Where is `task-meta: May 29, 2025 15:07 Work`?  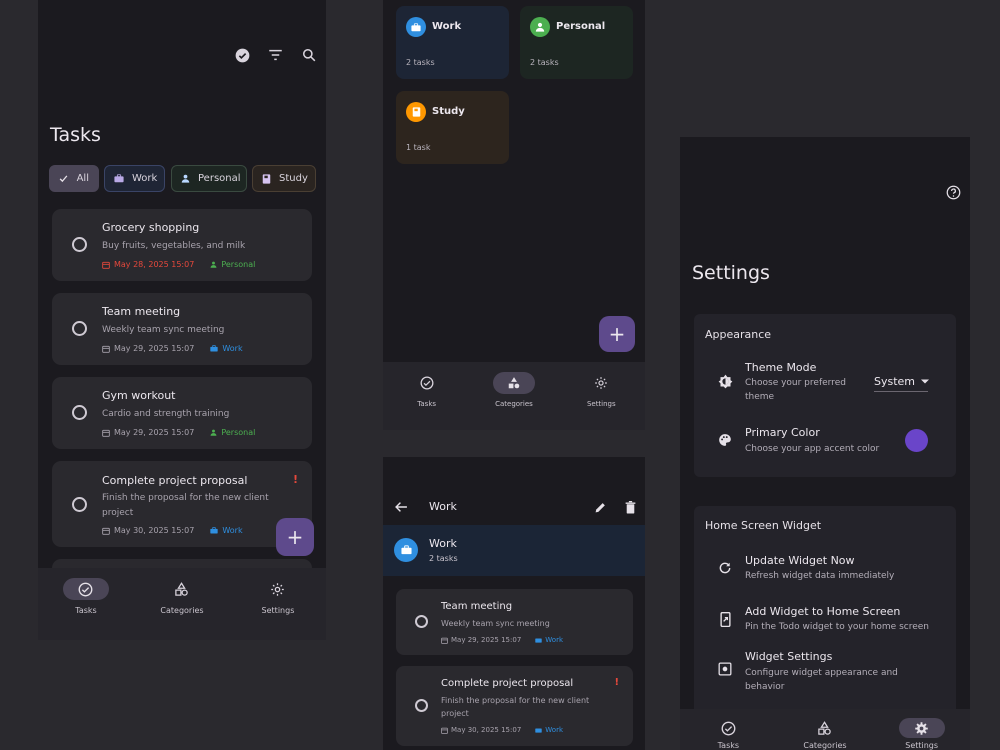 task-meta: May 29, 2025 15:07 Work is located at coordinates (172, 348).